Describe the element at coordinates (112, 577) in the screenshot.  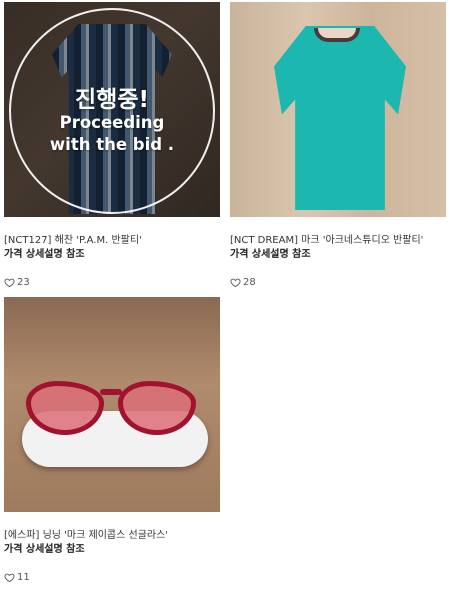
I see `like-button: 11` at that location.